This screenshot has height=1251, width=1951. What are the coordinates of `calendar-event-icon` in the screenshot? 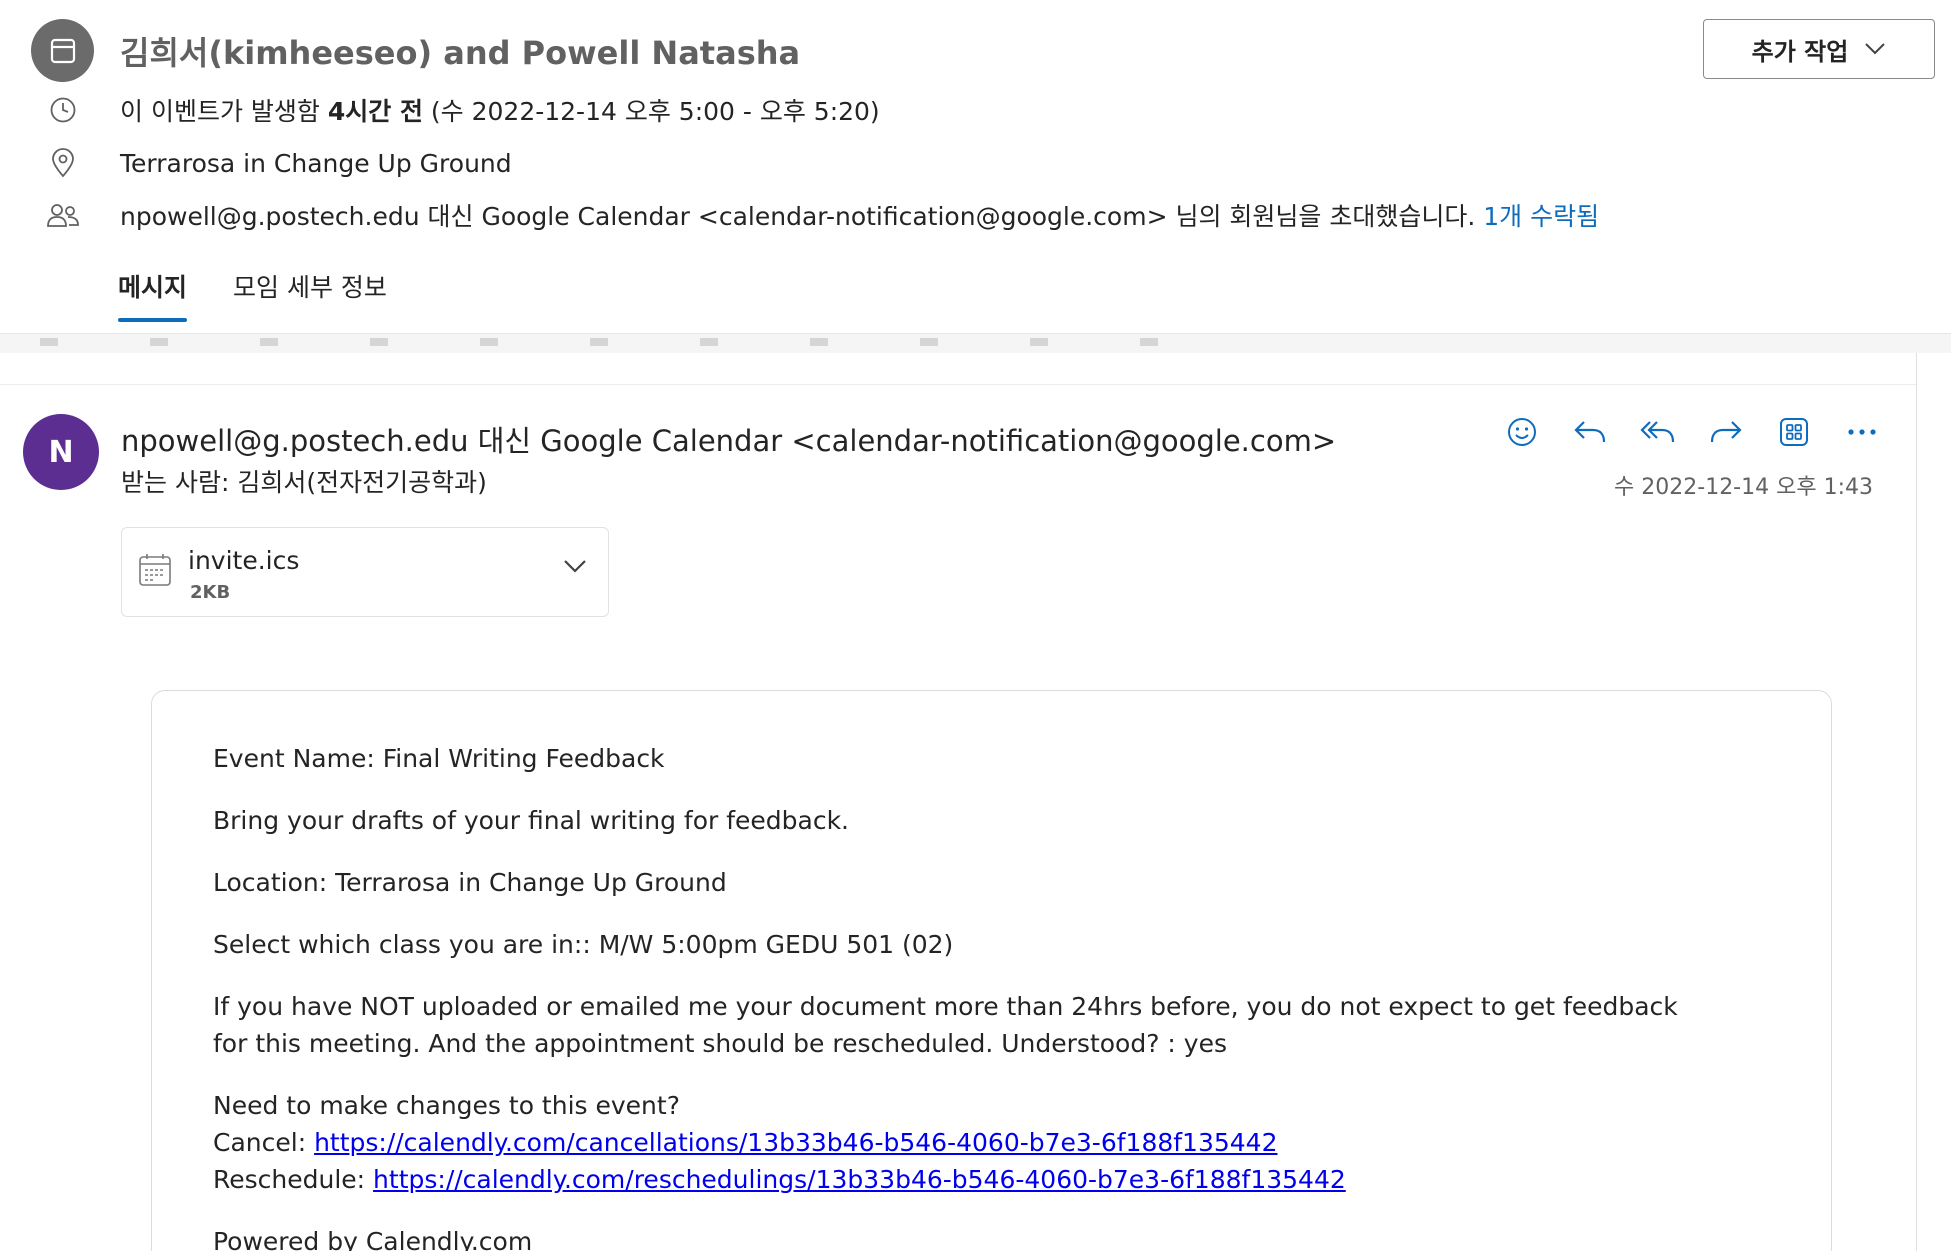 It's located at (62, 50).